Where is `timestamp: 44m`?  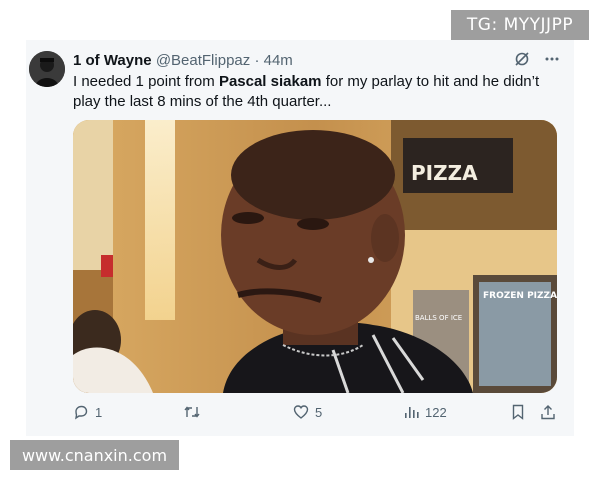
timestamp: 44m is located at coordinates (278, 60).